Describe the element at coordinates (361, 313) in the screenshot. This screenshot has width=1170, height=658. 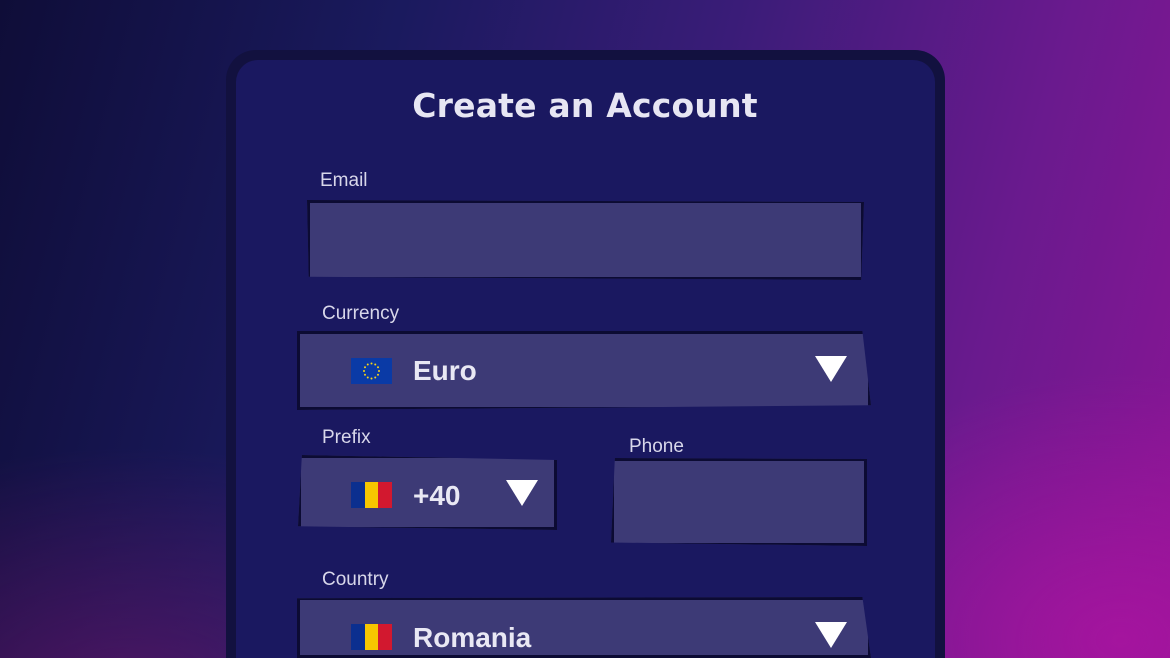
I see `currency-label: Currency` at that location.